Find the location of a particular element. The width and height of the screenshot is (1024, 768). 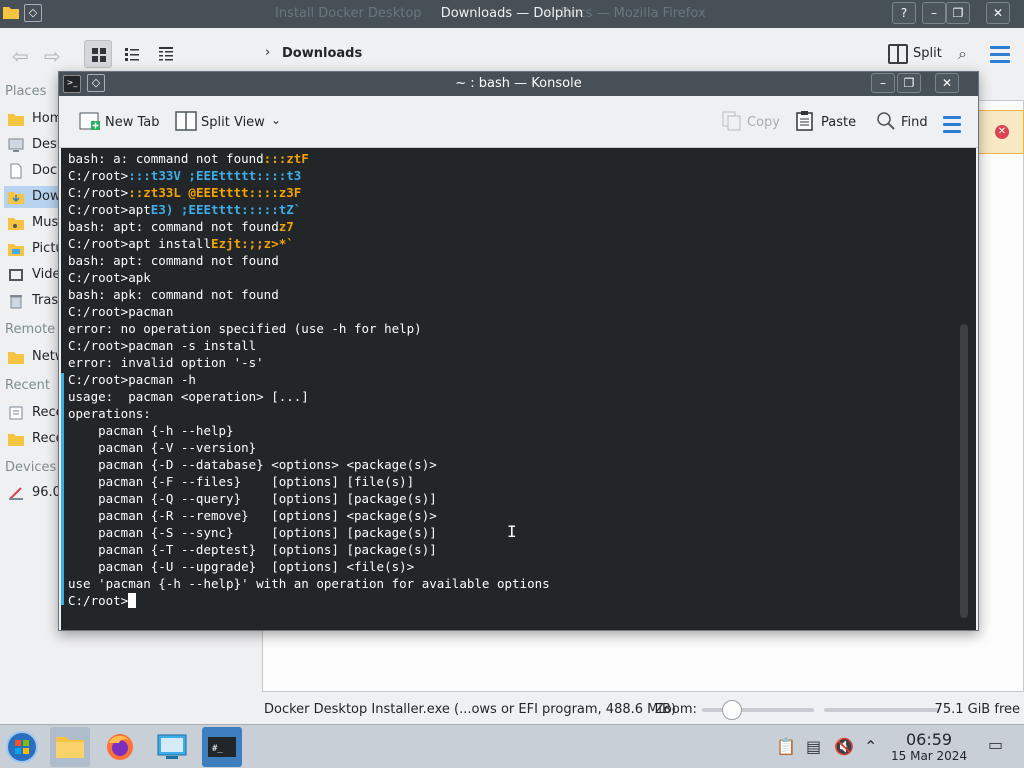

breadcrumb-downloads: Downloads is located at coordinates (322, 53).